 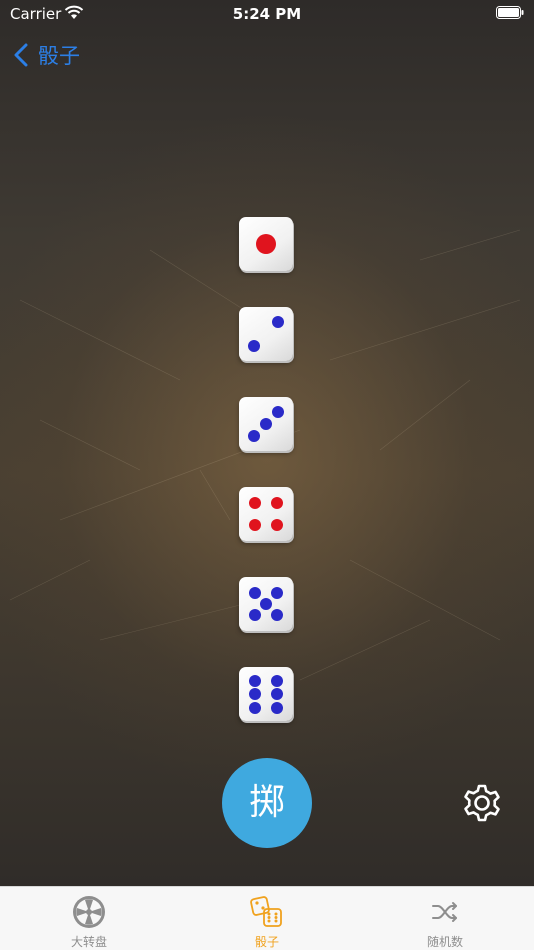 I want to click on shuffle-icon, so click(x=444, y=912).